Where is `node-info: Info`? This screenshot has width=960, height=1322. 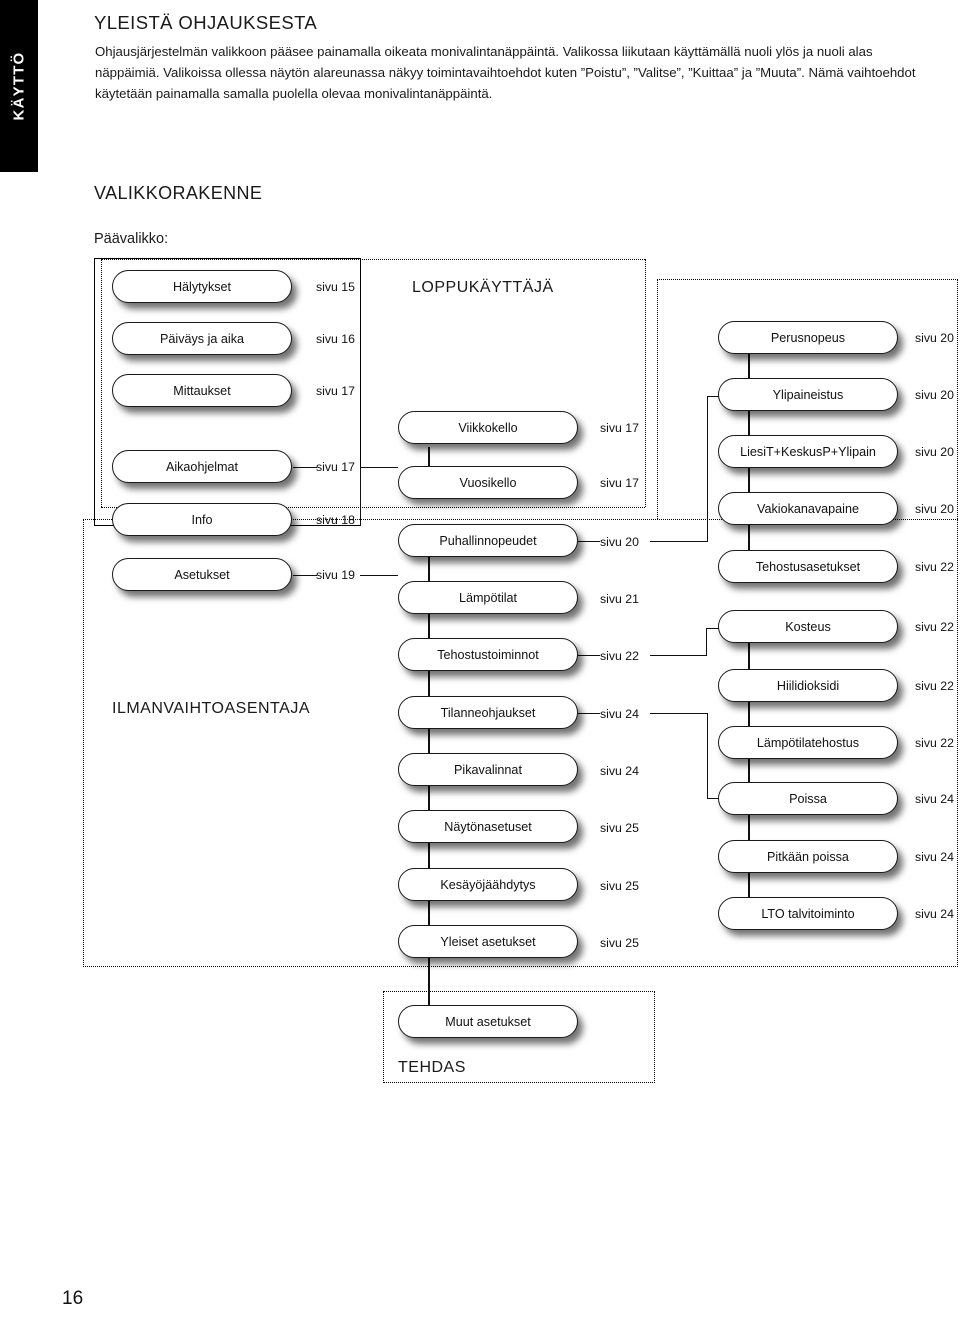
node-info: Info is located at coordinates (202, 519).